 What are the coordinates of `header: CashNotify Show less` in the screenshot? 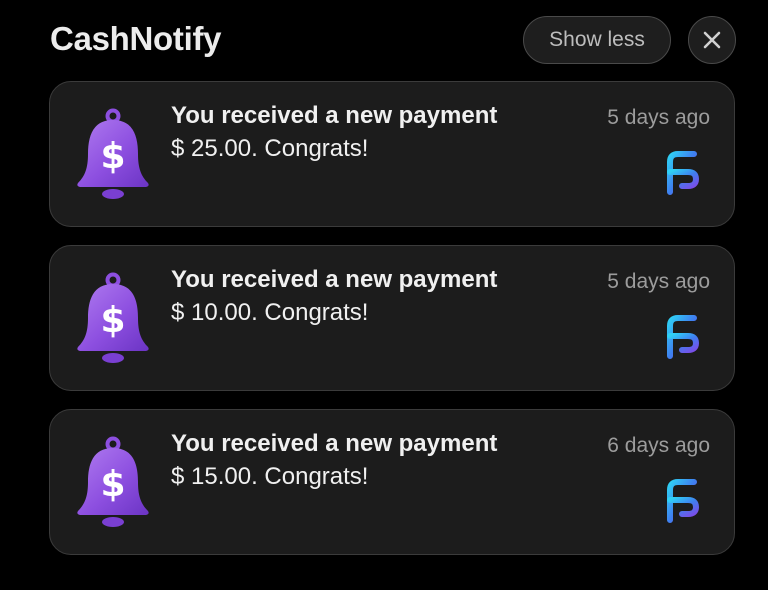 It's located at (384, 40).